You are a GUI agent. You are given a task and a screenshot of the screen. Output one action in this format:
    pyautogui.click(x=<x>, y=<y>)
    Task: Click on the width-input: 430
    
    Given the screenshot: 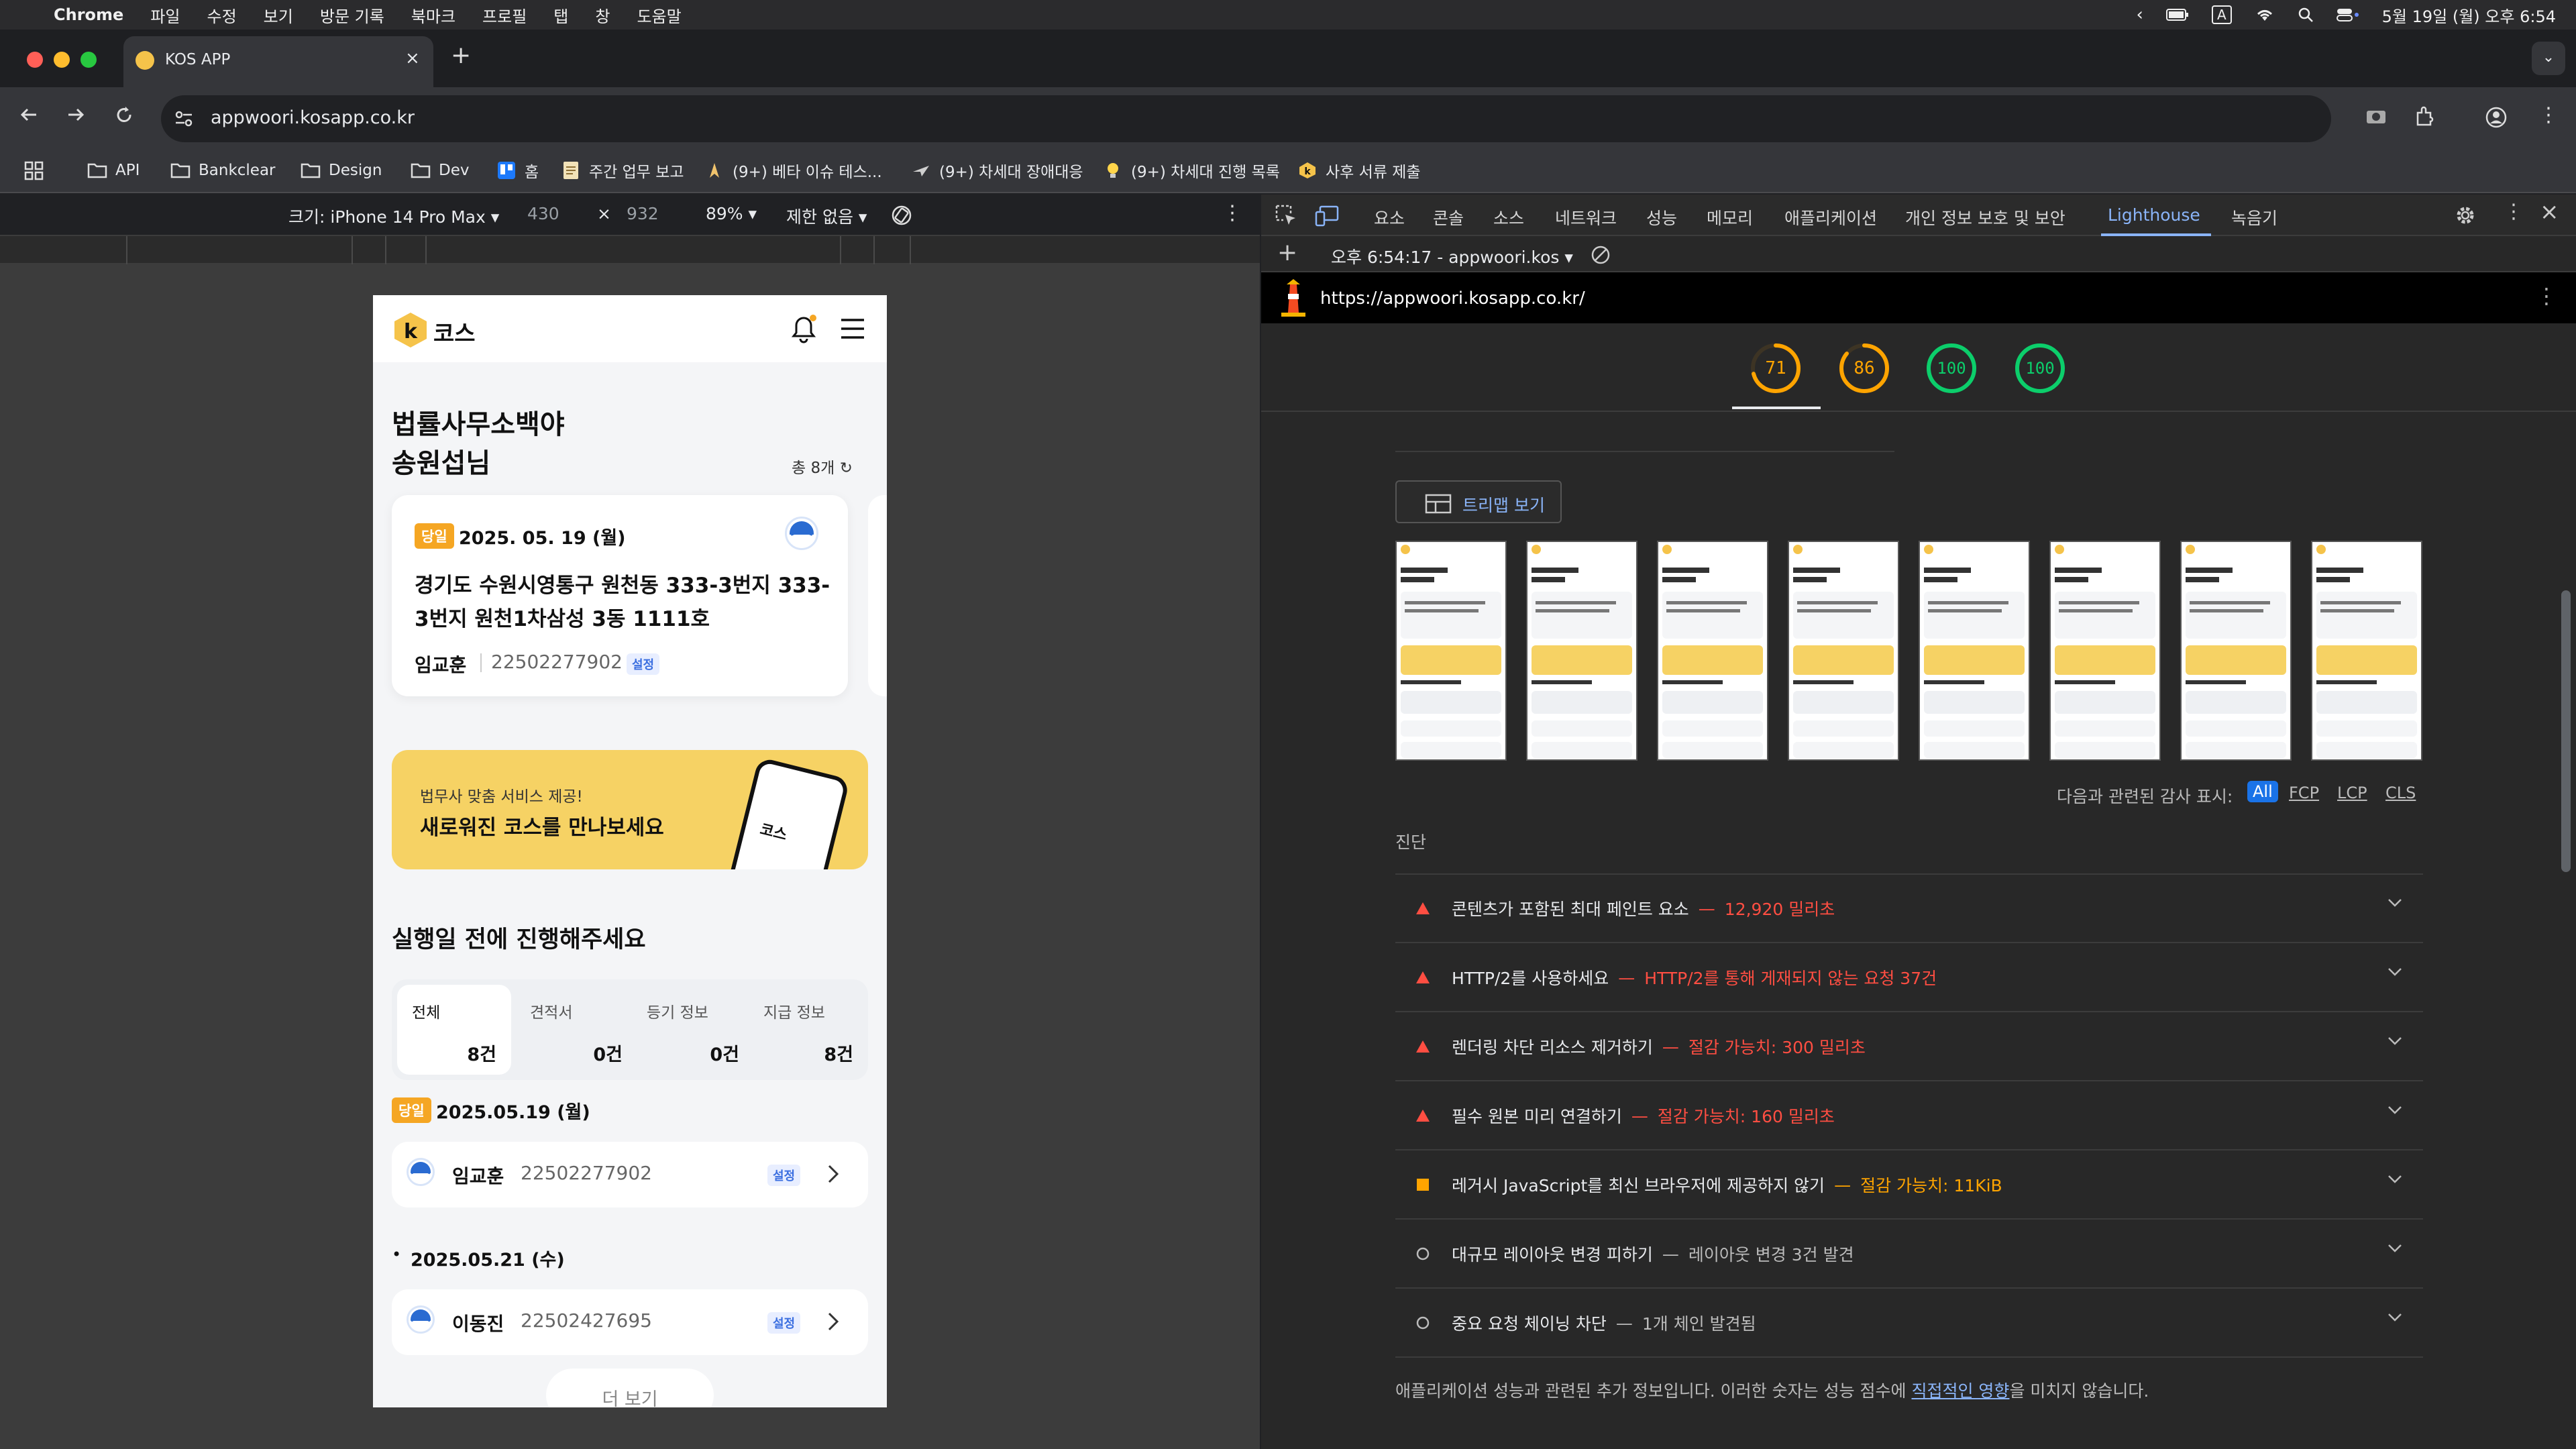 What is the action you would take?
    pyautogui.click(x=543, y=213)
    